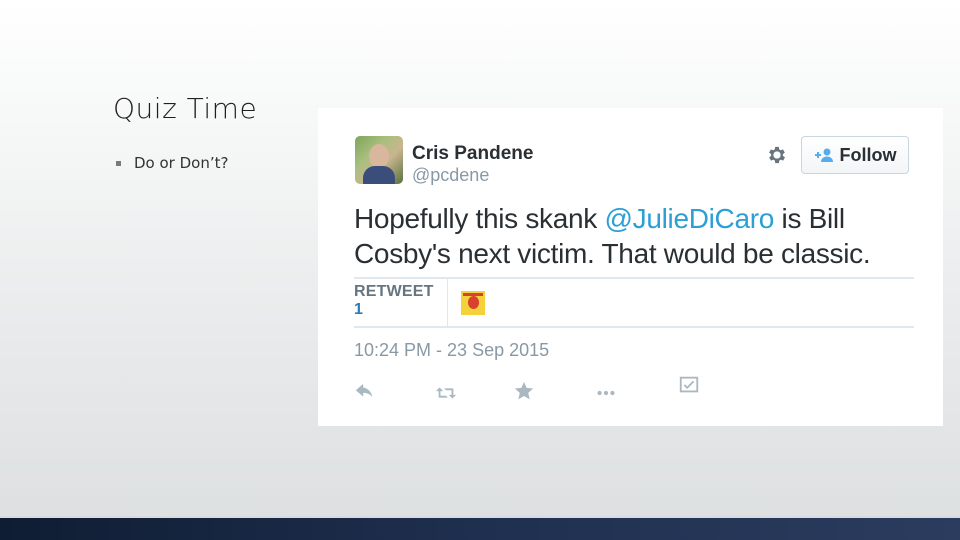 This screenshot has width=960, height=540. Describe the element at coordinates (480, 528) in the screenshot. I see `slide-footer-bar` at that location.